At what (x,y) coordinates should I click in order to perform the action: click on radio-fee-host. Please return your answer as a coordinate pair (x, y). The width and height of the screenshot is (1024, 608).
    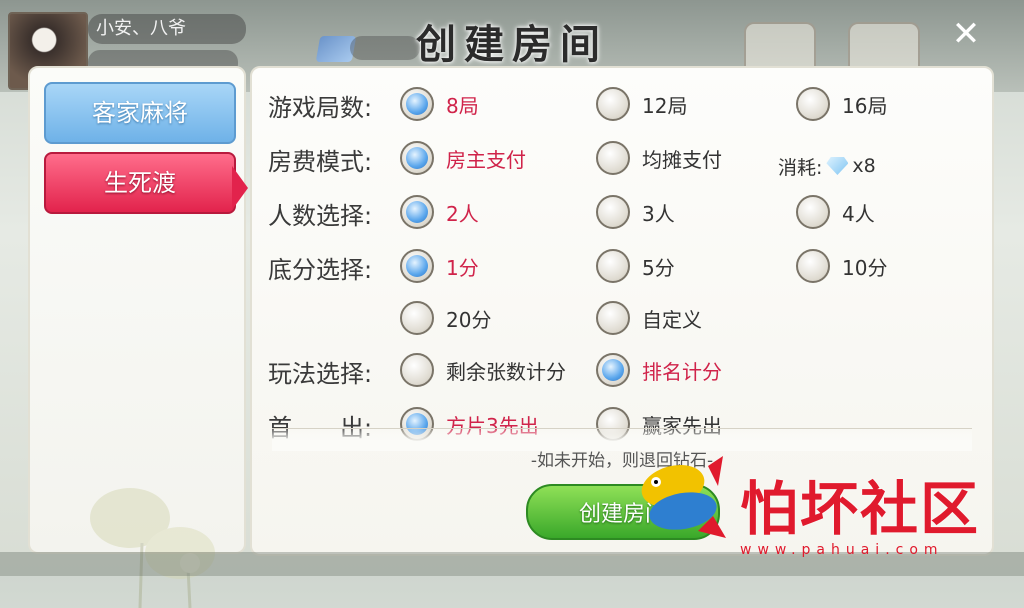
    Looking at the image, I should click on (417, 158).